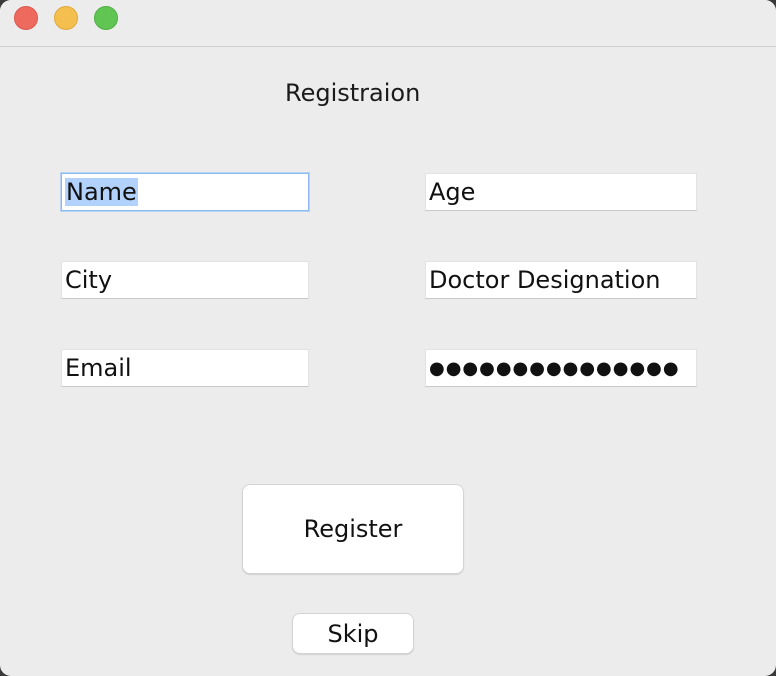  I want to click on close-window-icon, so click(26, 18).